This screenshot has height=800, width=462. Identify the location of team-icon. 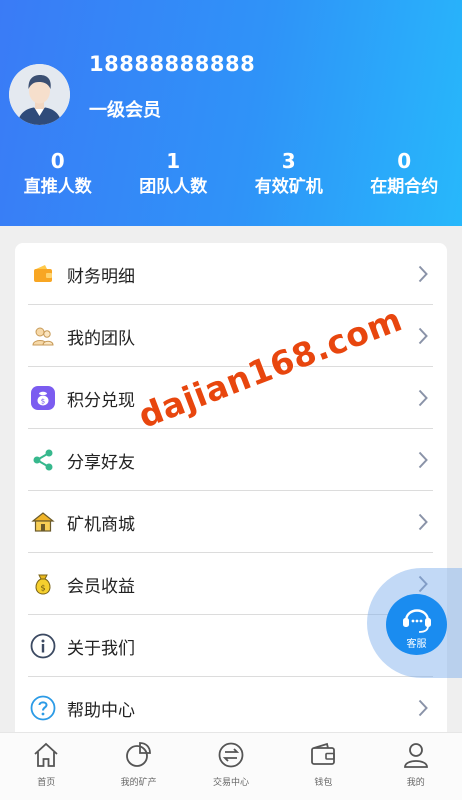
(43, 336).